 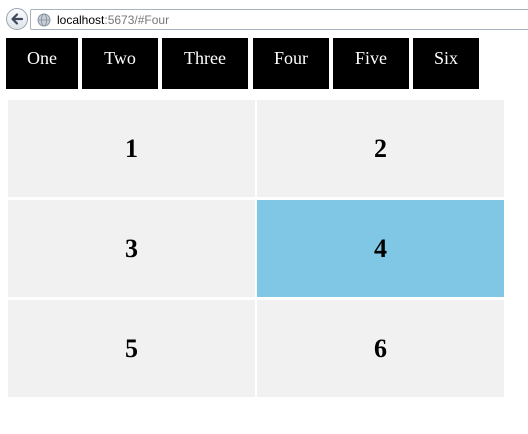 What do you see at coordinates (131, 348) in the screenshot?
I see `grid-cell-5: 5` at bounding box center [131, 348].